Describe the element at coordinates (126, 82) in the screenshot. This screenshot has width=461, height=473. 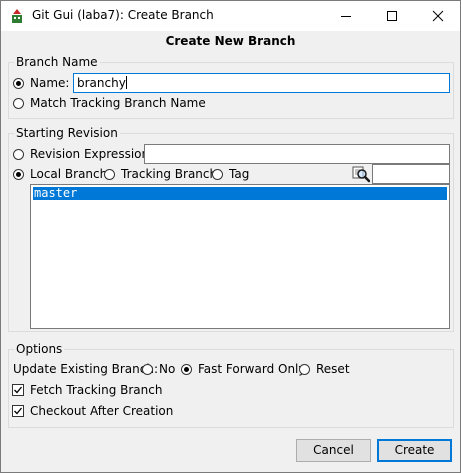
I see `text-caret` at that location.